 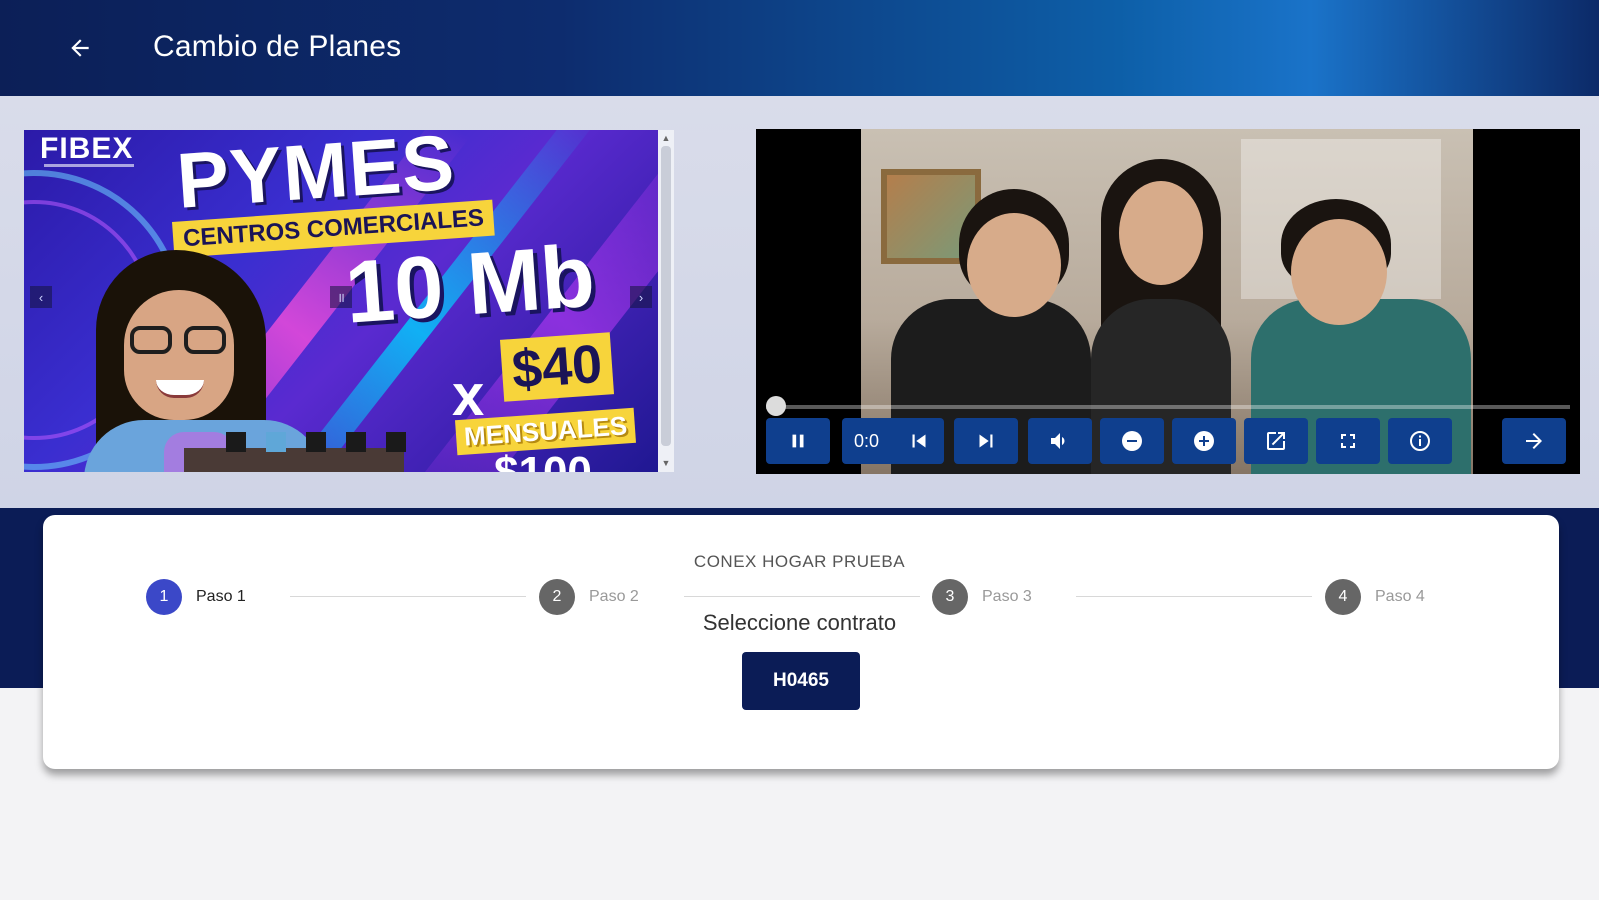 I want to click on video-progress-handle, so click(x=776, y=406).